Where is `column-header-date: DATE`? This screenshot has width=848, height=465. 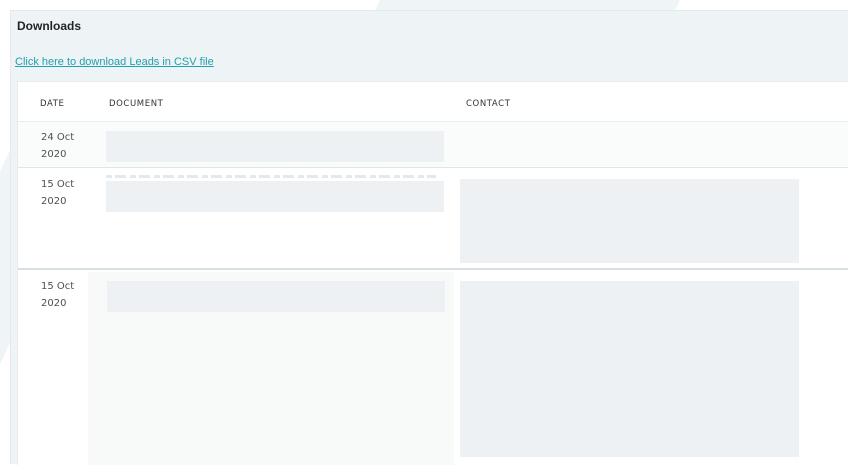 column-header-date: DATE is located at coordinates (52, 104).